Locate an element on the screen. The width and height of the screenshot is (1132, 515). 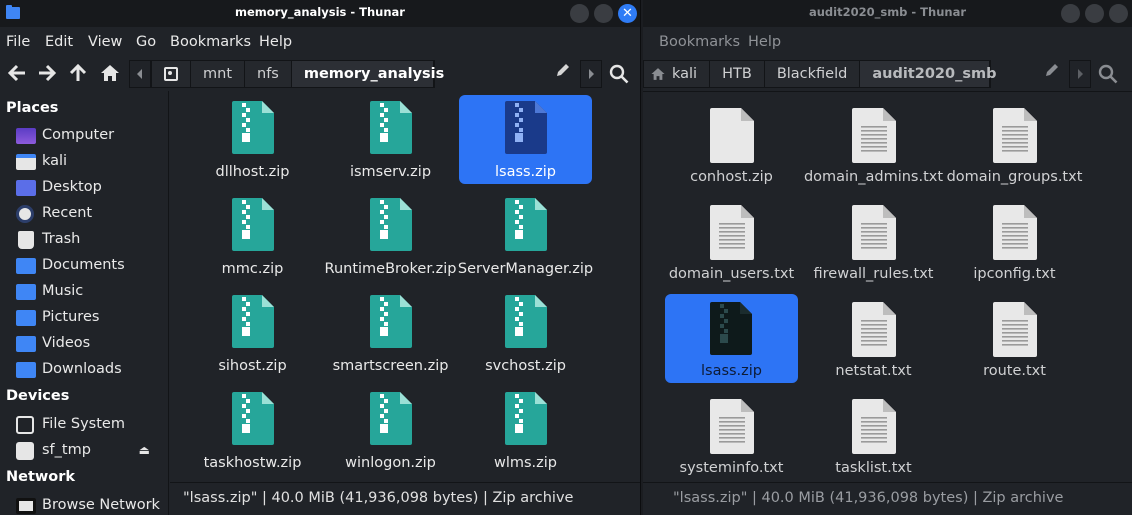
sidebar-item-file-system: File System is located at coordinates (84, 425).